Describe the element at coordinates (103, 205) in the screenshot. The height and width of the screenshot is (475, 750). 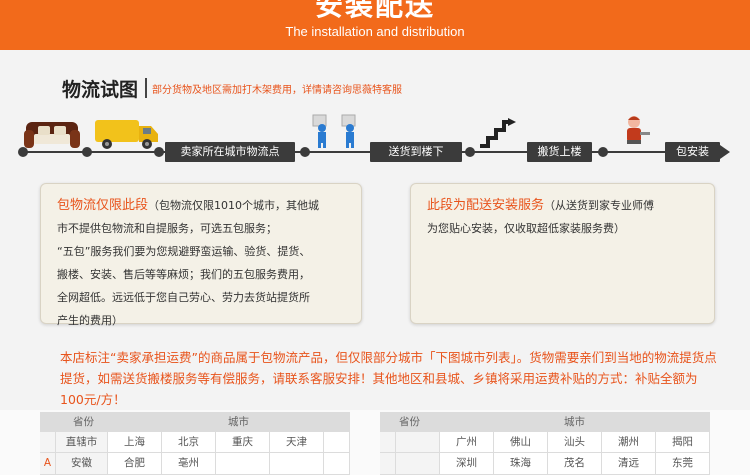
I see `logistics-highlight: 包物流仅限此段` at that location.